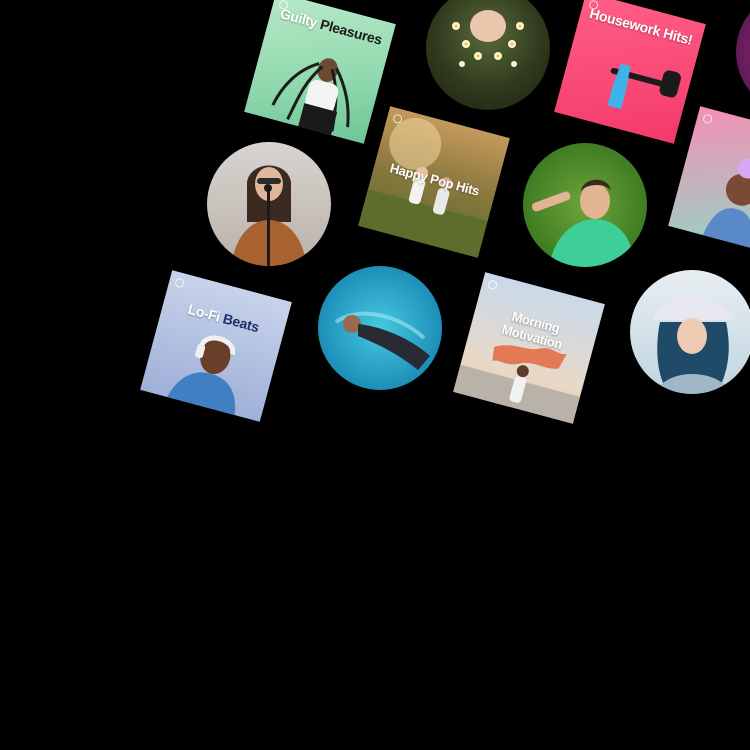 The image size is (750, 750). I want to click on playlist-card-happy-pop-hits: Happy Pop Hits, so click(434, 182).